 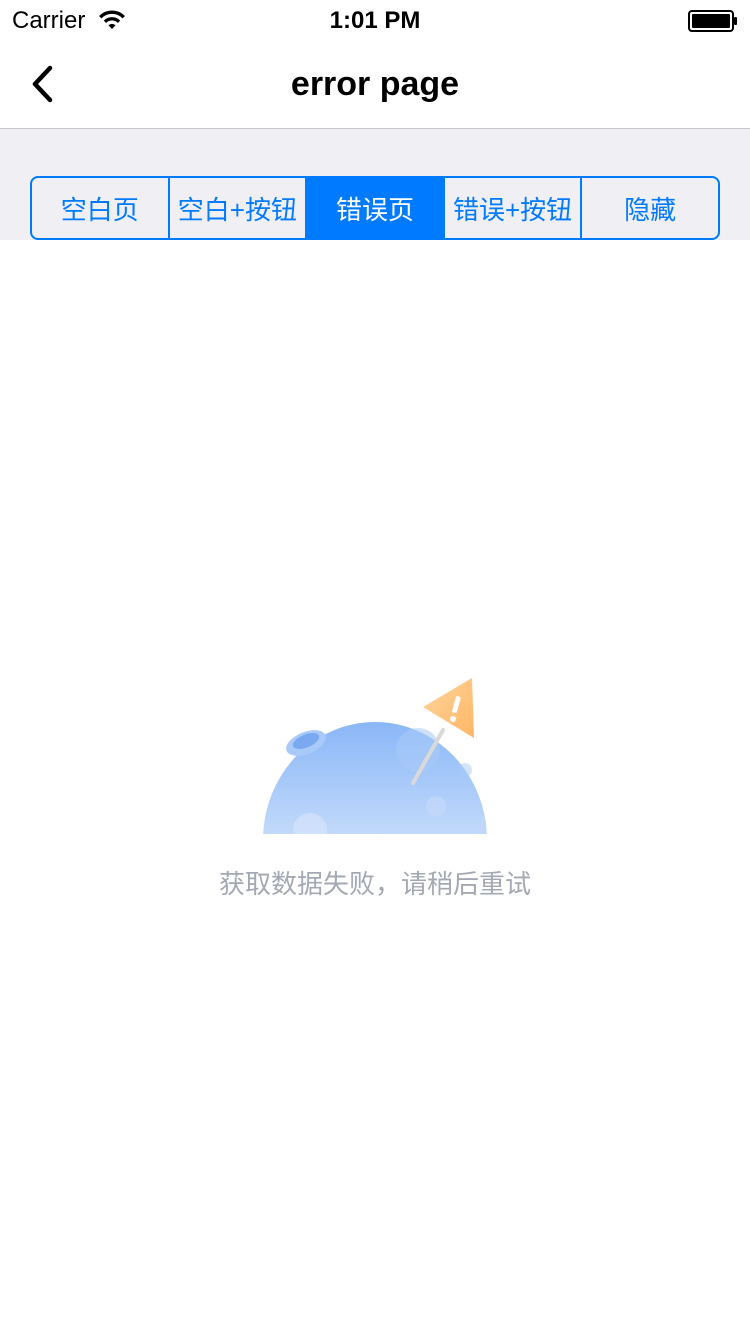 I want to click on segment-blank-with-button: 空白+按钮, so click(x=239, y=208).